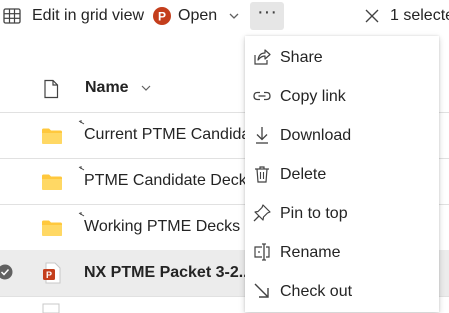 The width and height of the screenshot is (449, 313). Describe the element at coordinates (169, 181) in the screenshot. I see `item-name: PTME Candidate Decks` at that location.